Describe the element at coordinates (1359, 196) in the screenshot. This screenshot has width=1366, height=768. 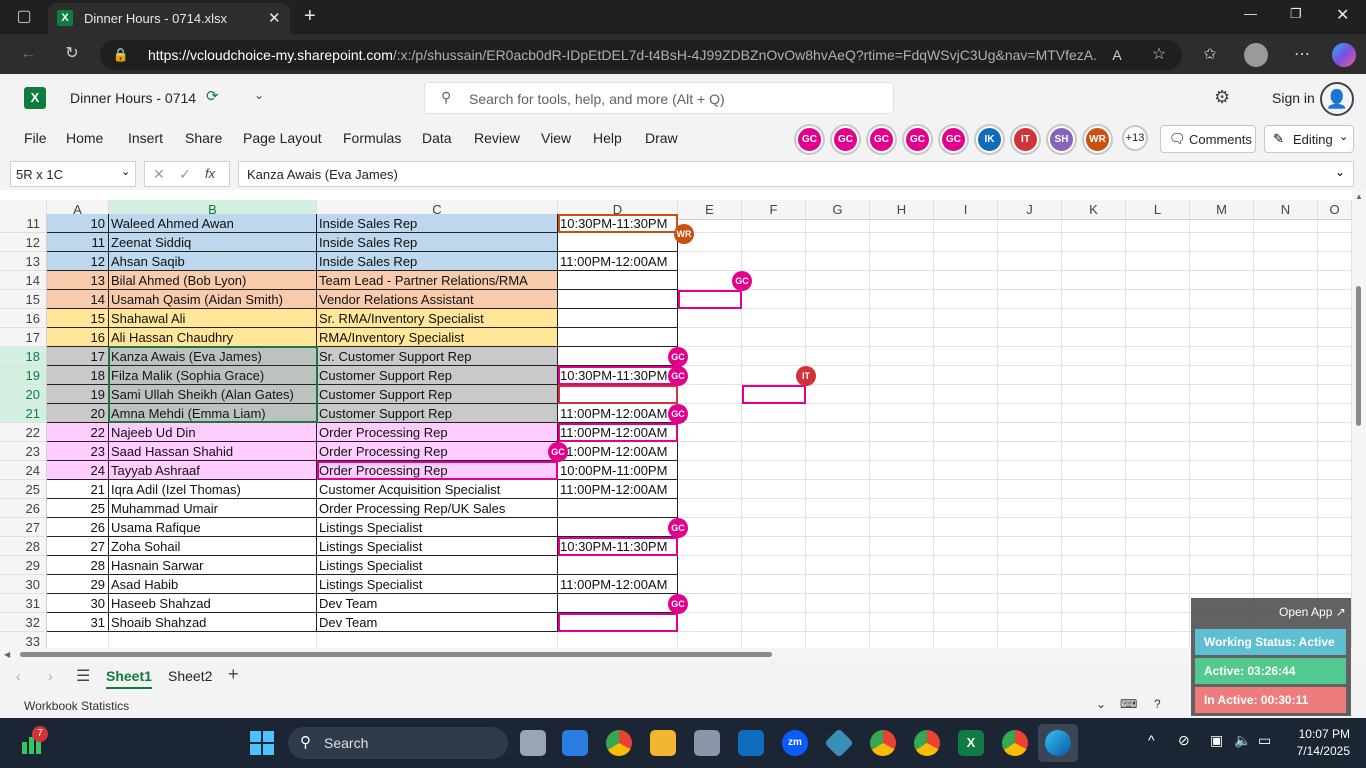
I see `scroll-up-icon: ▲` at that location.